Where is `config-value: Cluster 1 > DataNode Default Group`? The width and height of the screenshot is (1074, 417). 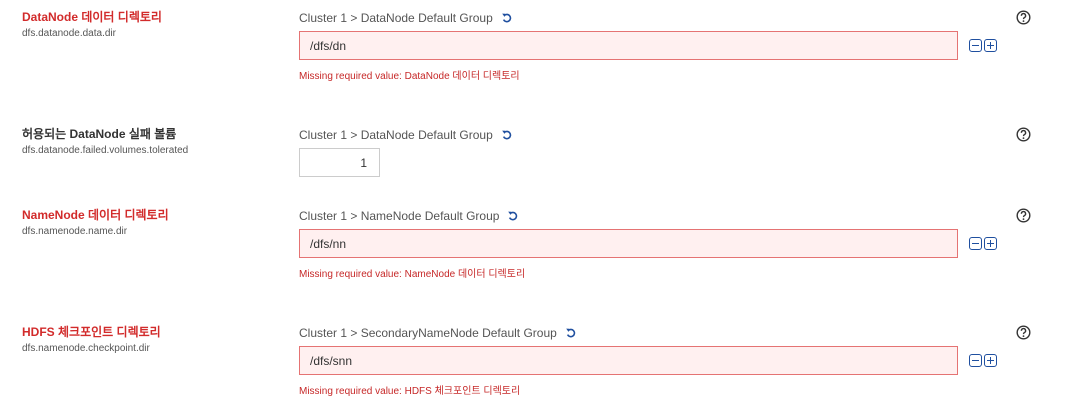
config-value: Cluster 1 > DataNode Default Group is located at coordinates (649, 152).